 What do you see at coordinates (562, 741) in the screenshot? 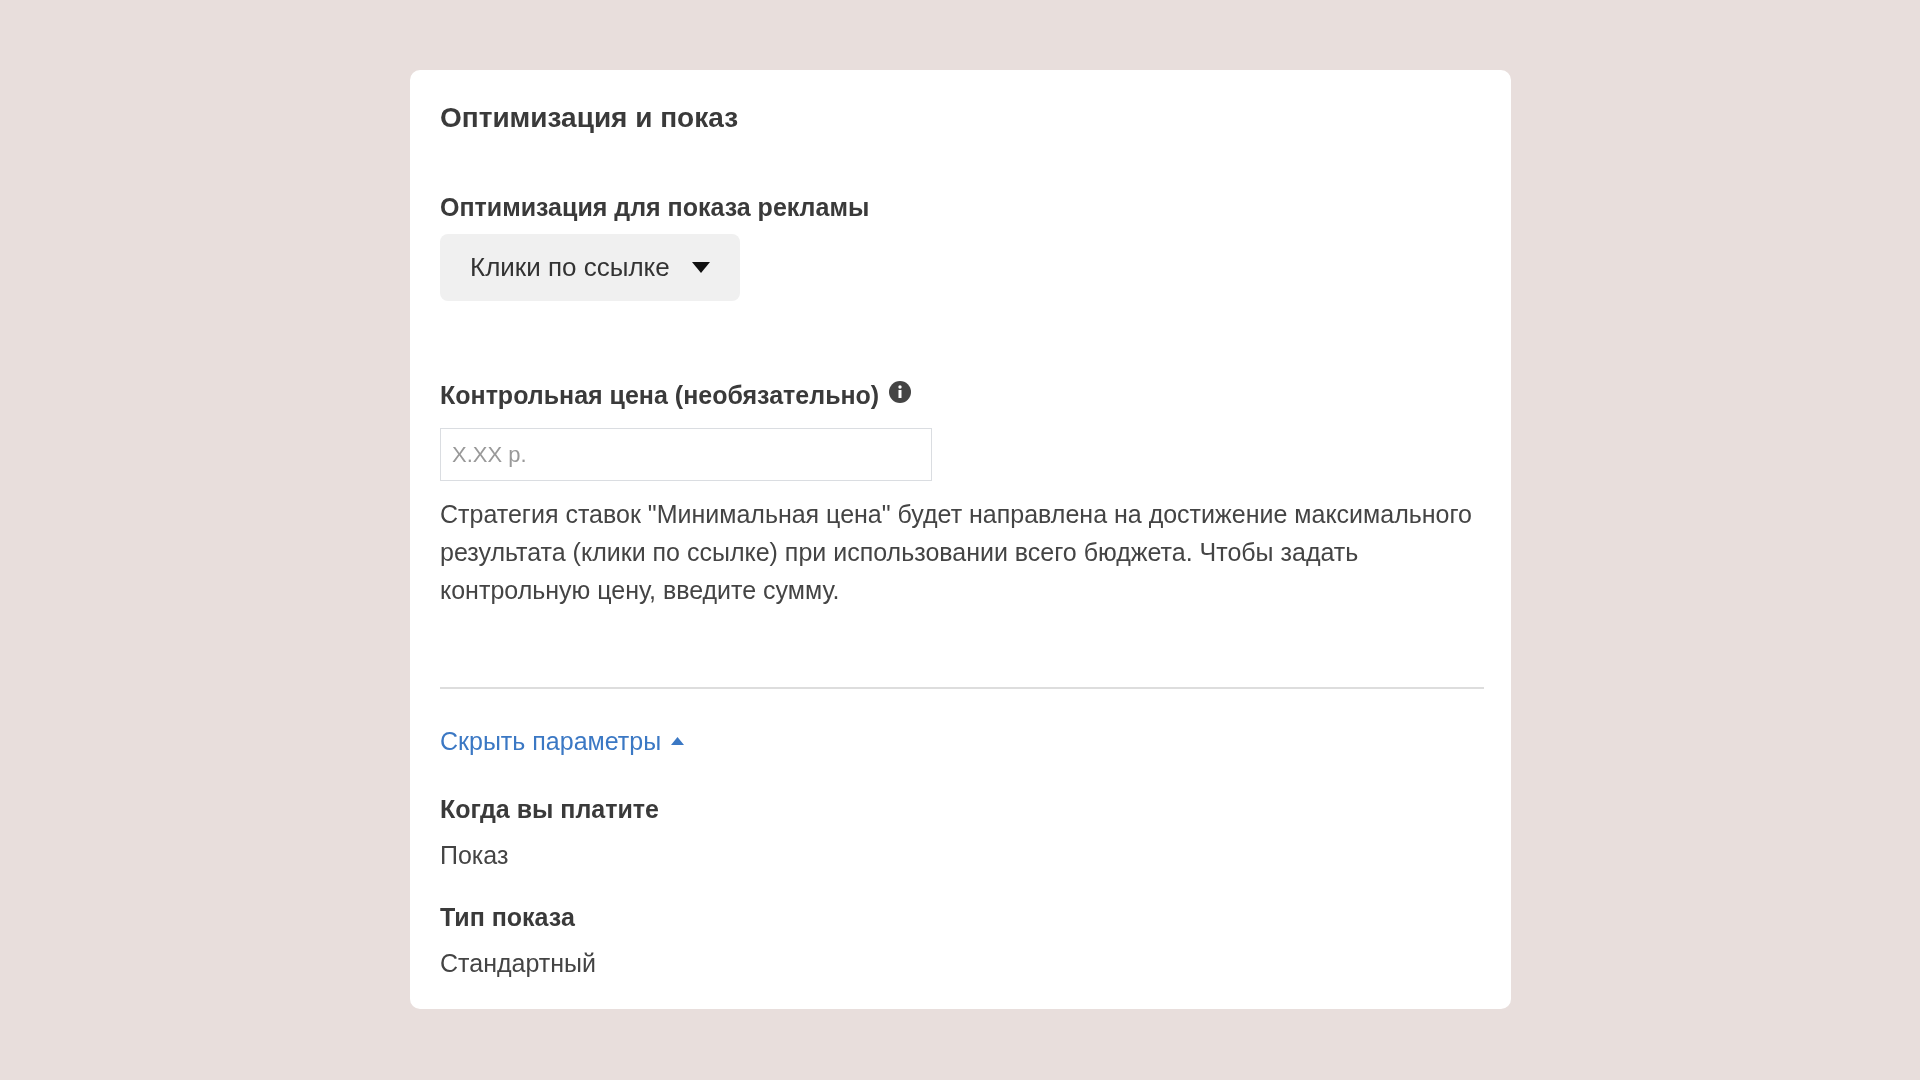
I see `hide-options-link: Скрыть параметры` at bounding box center [562, 741].